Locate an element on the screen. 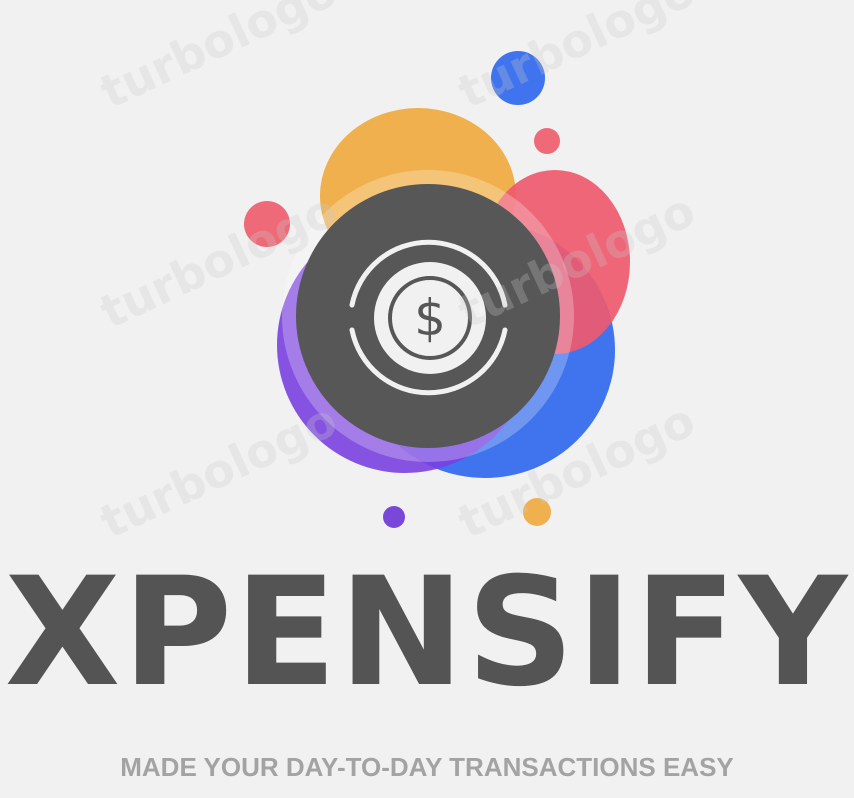  purple-dot is located at coordinates (394, 517).